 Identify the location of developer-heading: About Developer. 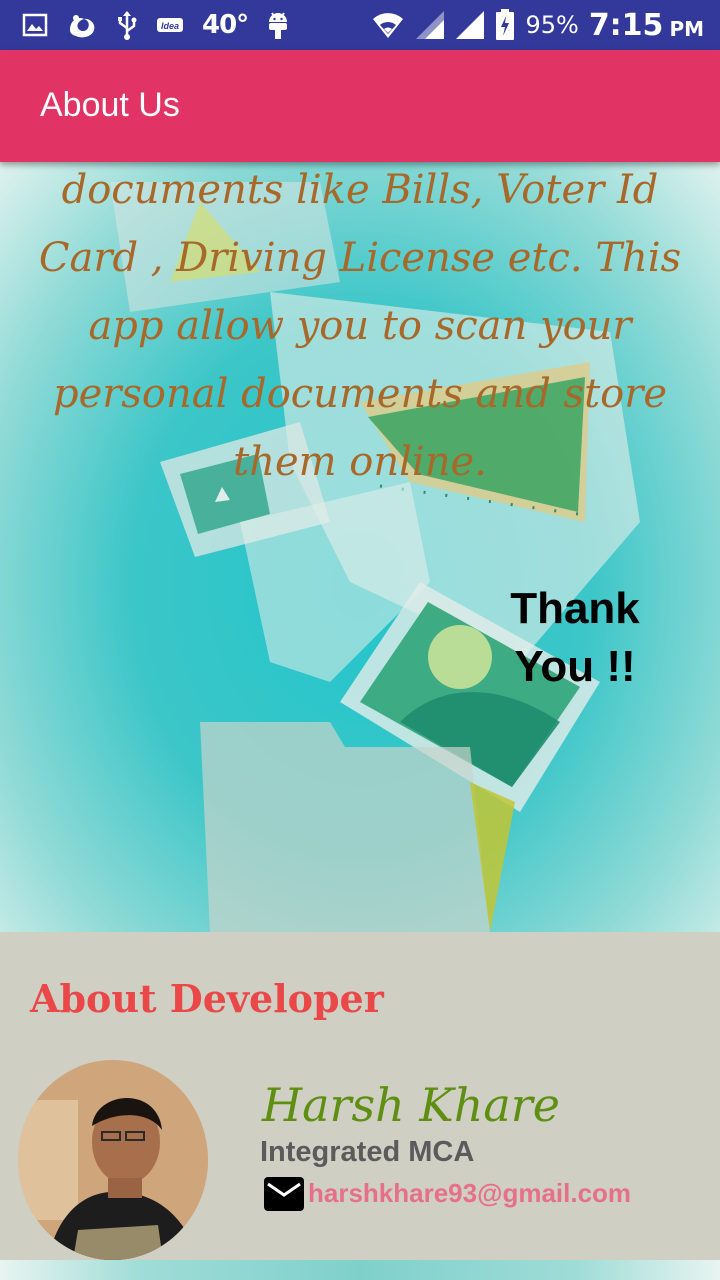
(207, 998).